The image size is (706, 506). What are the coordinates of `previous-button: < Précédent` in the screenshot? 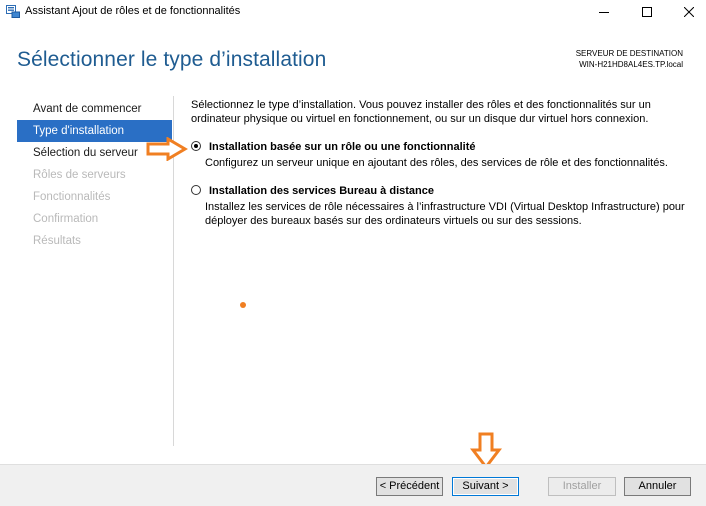 It's located at (409, 486).